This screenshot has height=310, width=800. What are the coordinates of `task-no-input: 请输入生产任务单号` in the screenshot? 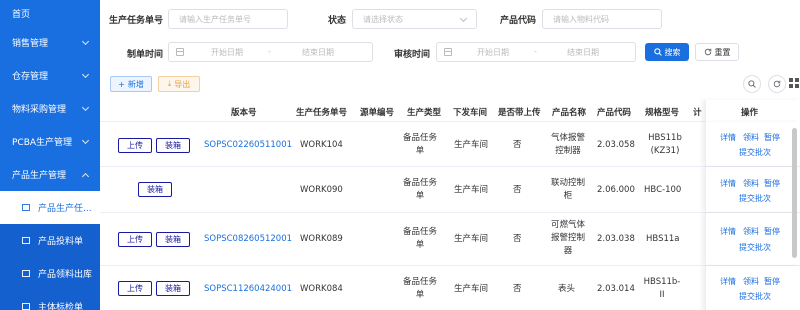 It's located at (228, 19).